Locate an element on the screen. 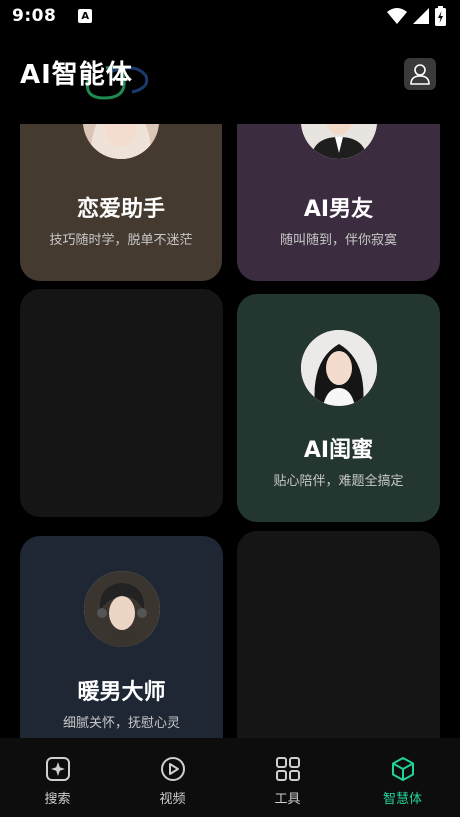 Image resolution: width=460 pixels, height=817 pixels. wifi-icon is located at coordinates (397, 16).